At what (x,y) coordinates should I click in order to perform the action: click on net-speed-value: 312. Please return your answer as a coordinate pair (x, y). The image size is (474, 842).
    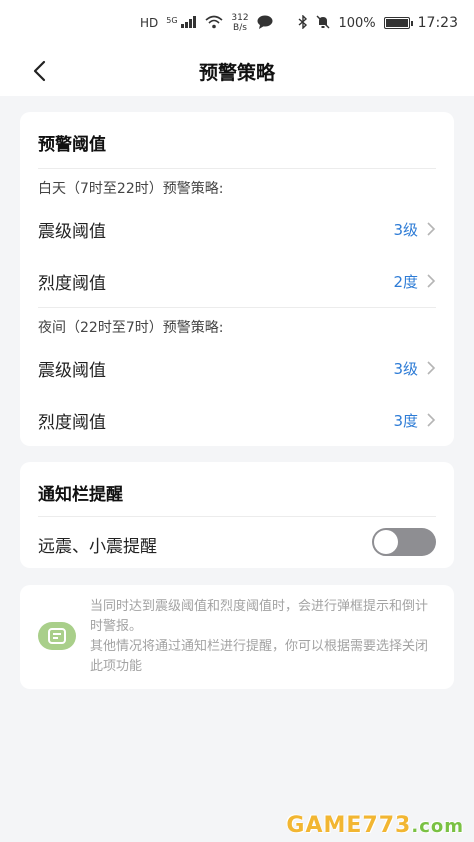
    Looking at the image, I should click on (240, 18).